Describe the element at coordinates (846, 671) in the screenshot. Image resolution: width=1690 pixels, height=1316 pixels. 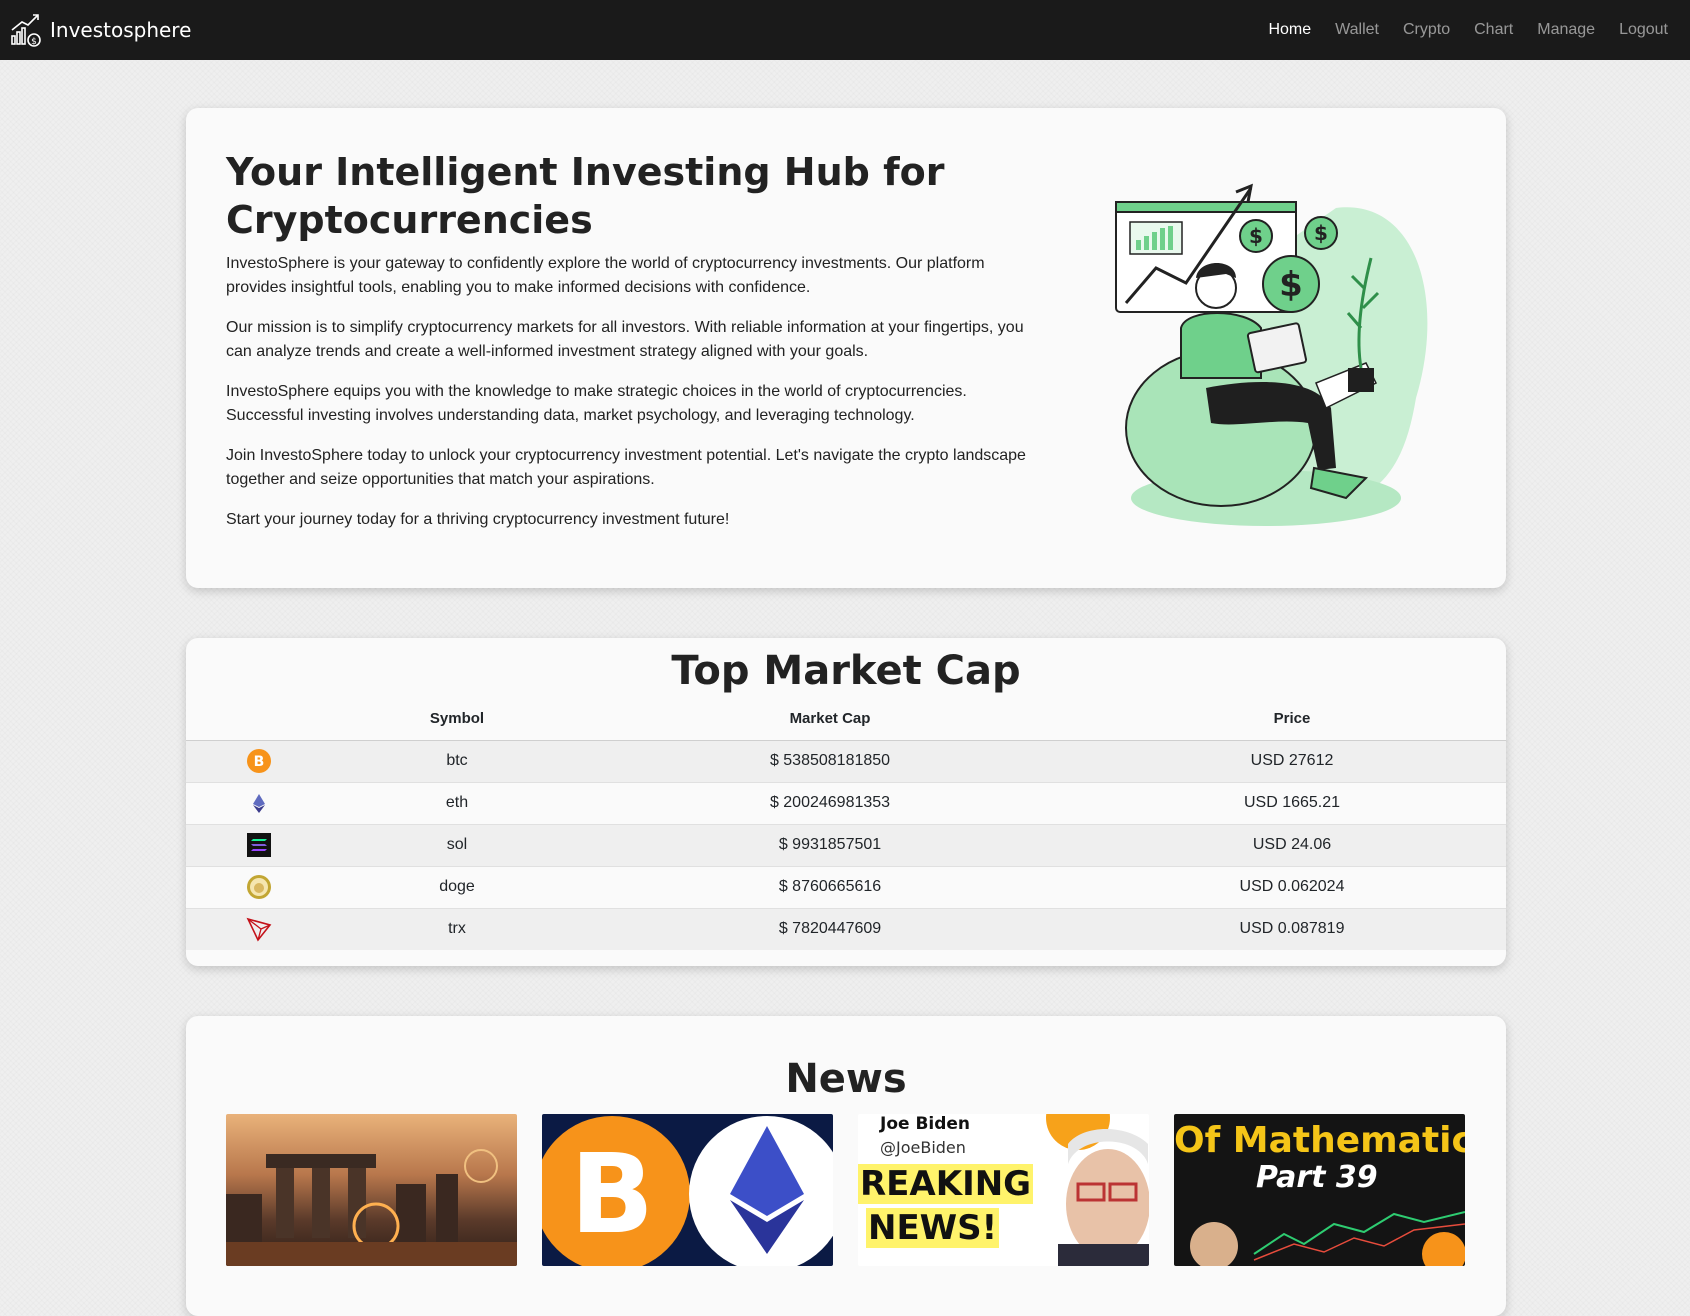
I see `market-cap-title: Top Market Cap` at that location.